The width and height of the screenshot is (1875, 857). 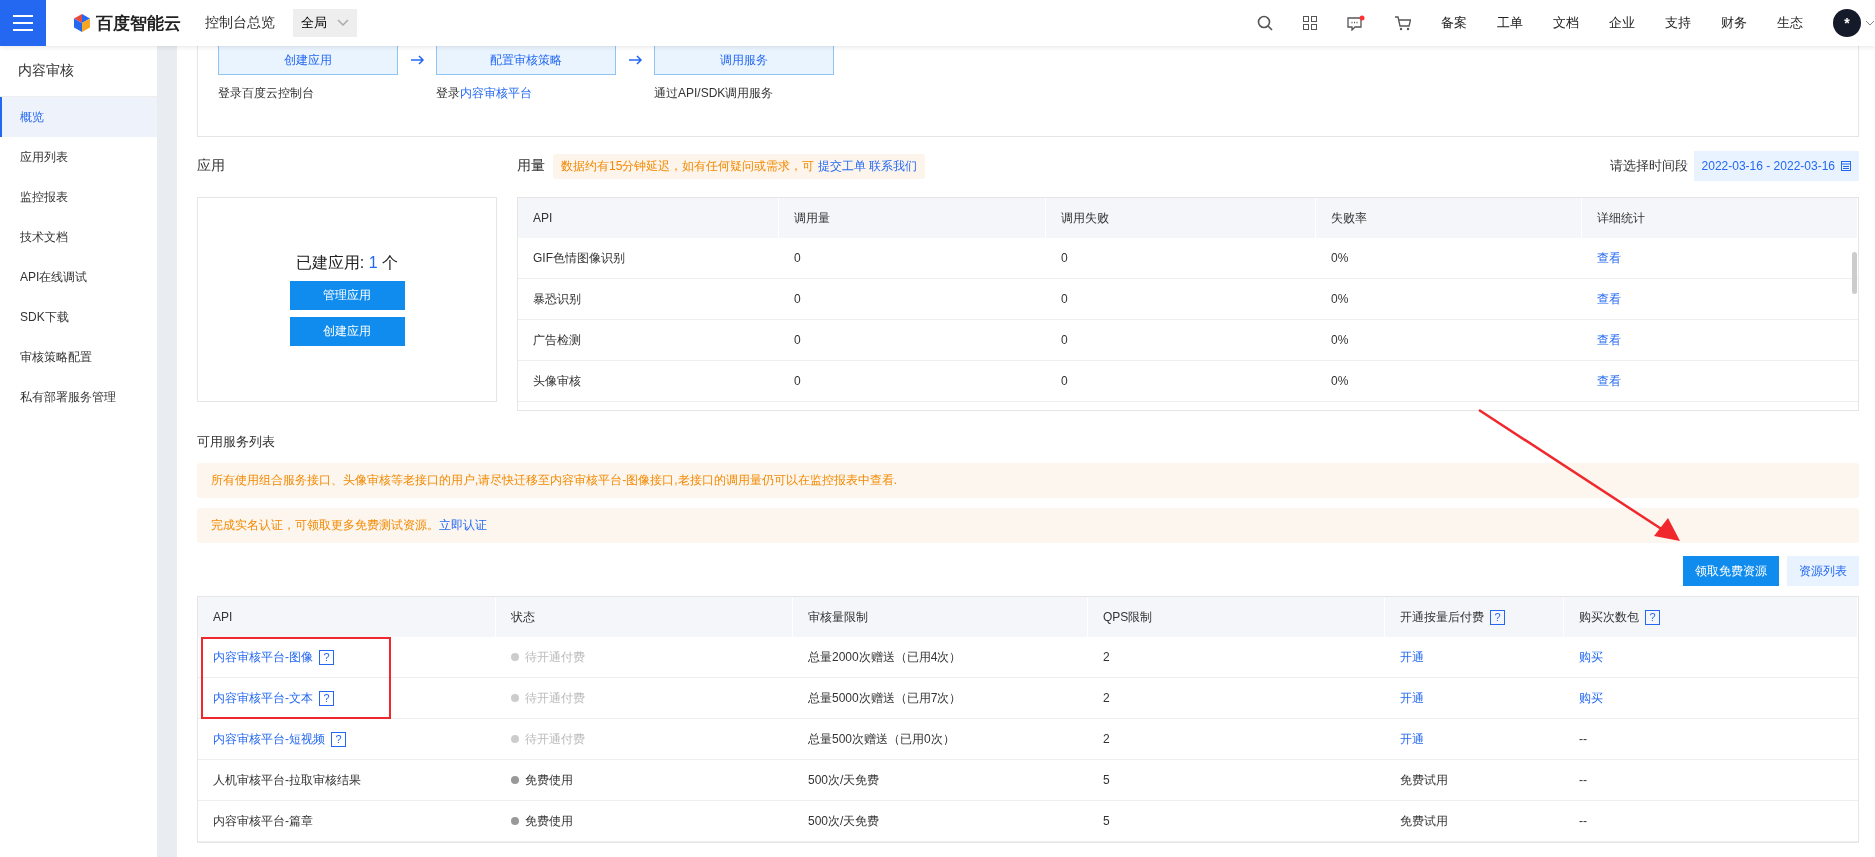 What do you see at coordinates (266, 93) in the screenshot?
I see `step-caption: 登录百度云控制台` at bounding box center [266, 93].